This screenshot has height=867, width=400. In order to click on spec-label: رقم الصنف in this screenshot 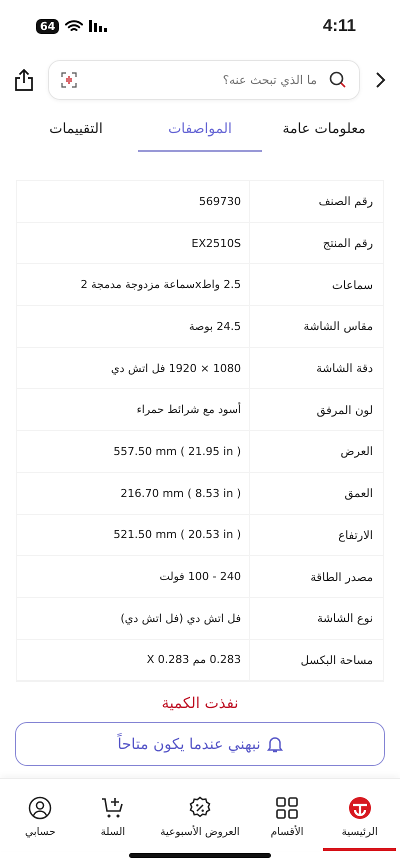, I will do `click(316, 201)`.